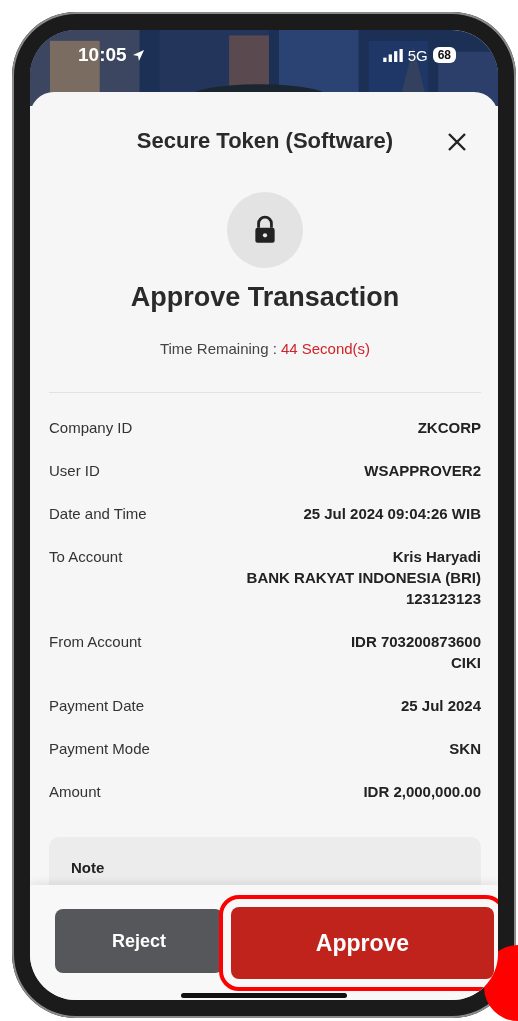 This screenshot has height=1021, width=518. I want to click on detail-value: Kris Haryadi, so click(436, 557).